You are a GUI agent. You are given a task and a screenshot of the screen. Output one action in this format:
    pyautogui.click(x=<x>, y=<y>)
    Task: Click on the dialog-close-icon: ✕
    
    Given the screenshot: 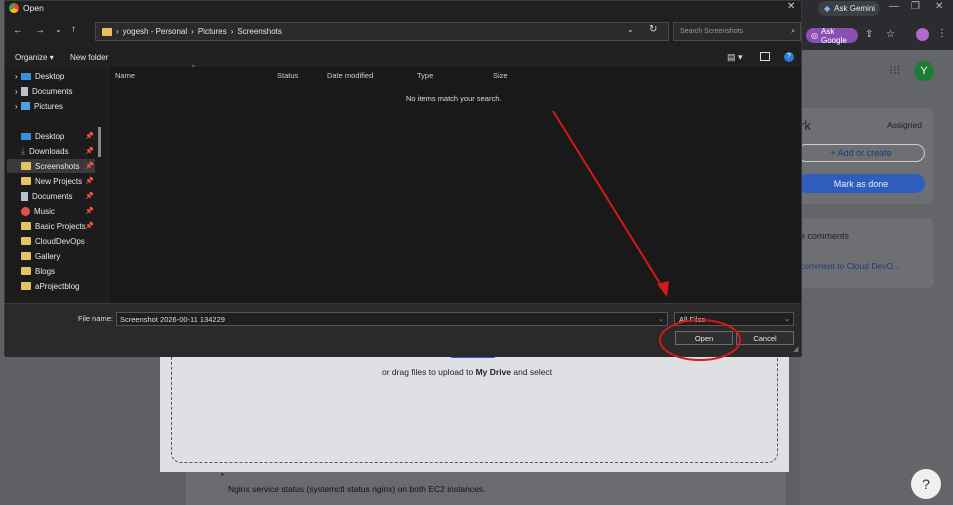 What is the action you would take?
    pyautogui.click(x=791, y=6)
    